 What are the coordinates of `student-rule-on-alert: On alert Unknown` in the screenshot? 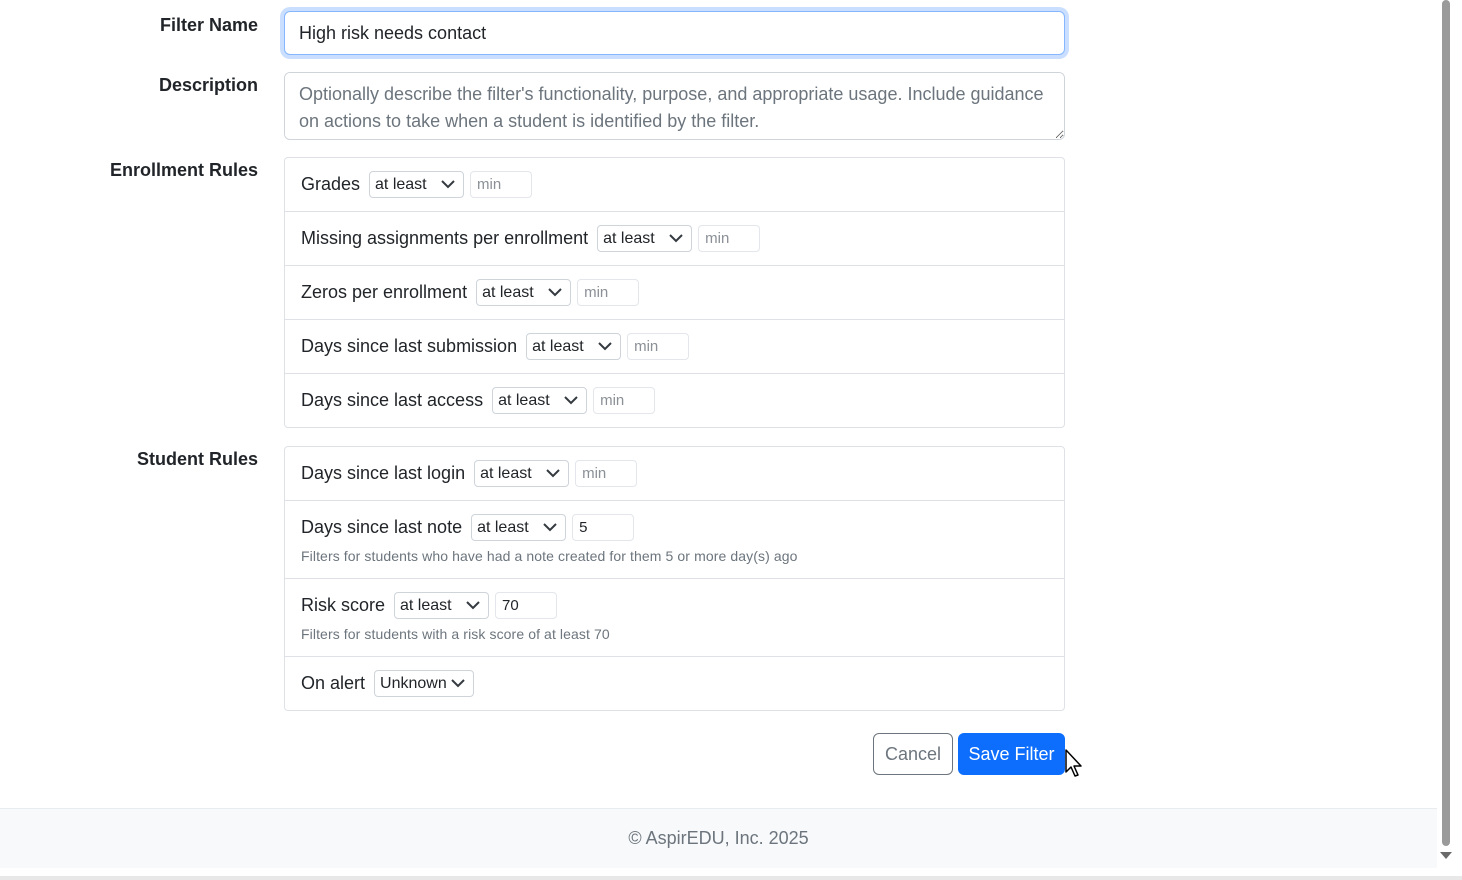 It's located at (674, 683).